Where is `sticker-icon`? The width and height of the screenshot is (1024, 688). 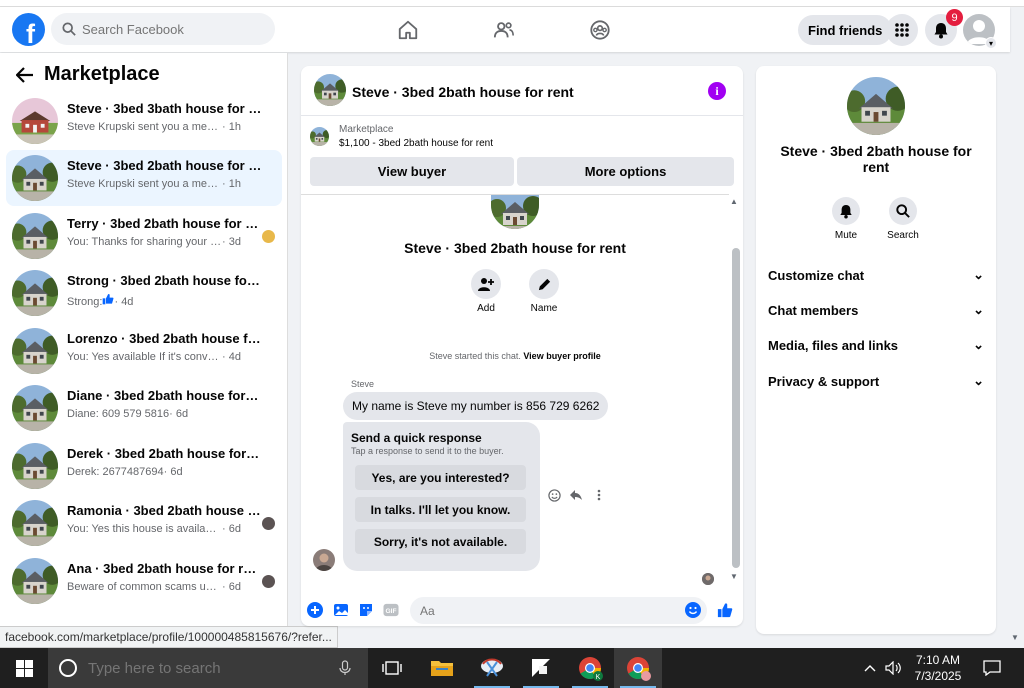
sticker-icon is located at coordinates (366, 610).